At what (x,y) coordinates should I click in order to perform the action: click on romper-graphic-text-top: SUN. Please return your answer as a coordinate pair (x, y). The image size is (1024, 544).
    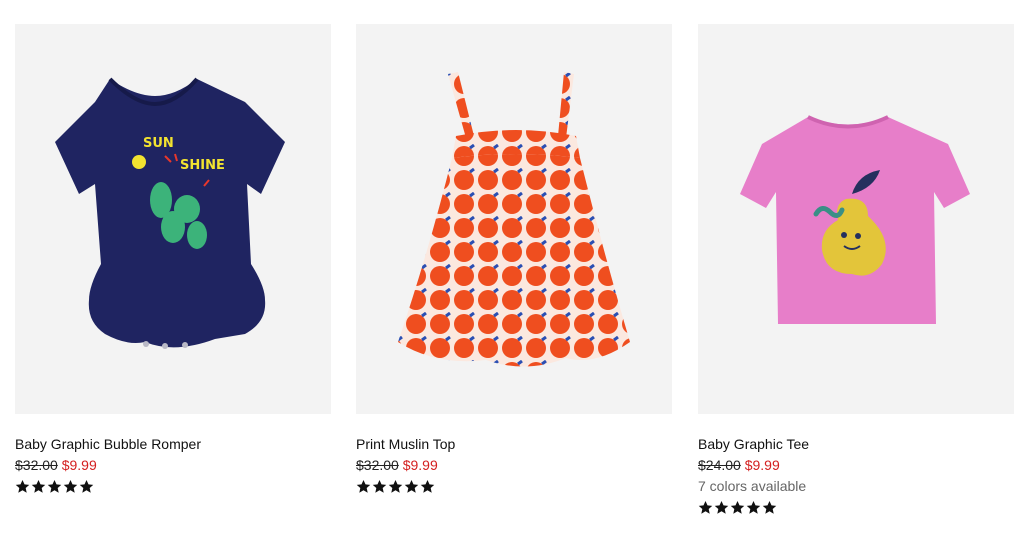
    Looking at the image, I should click on (158, 143).